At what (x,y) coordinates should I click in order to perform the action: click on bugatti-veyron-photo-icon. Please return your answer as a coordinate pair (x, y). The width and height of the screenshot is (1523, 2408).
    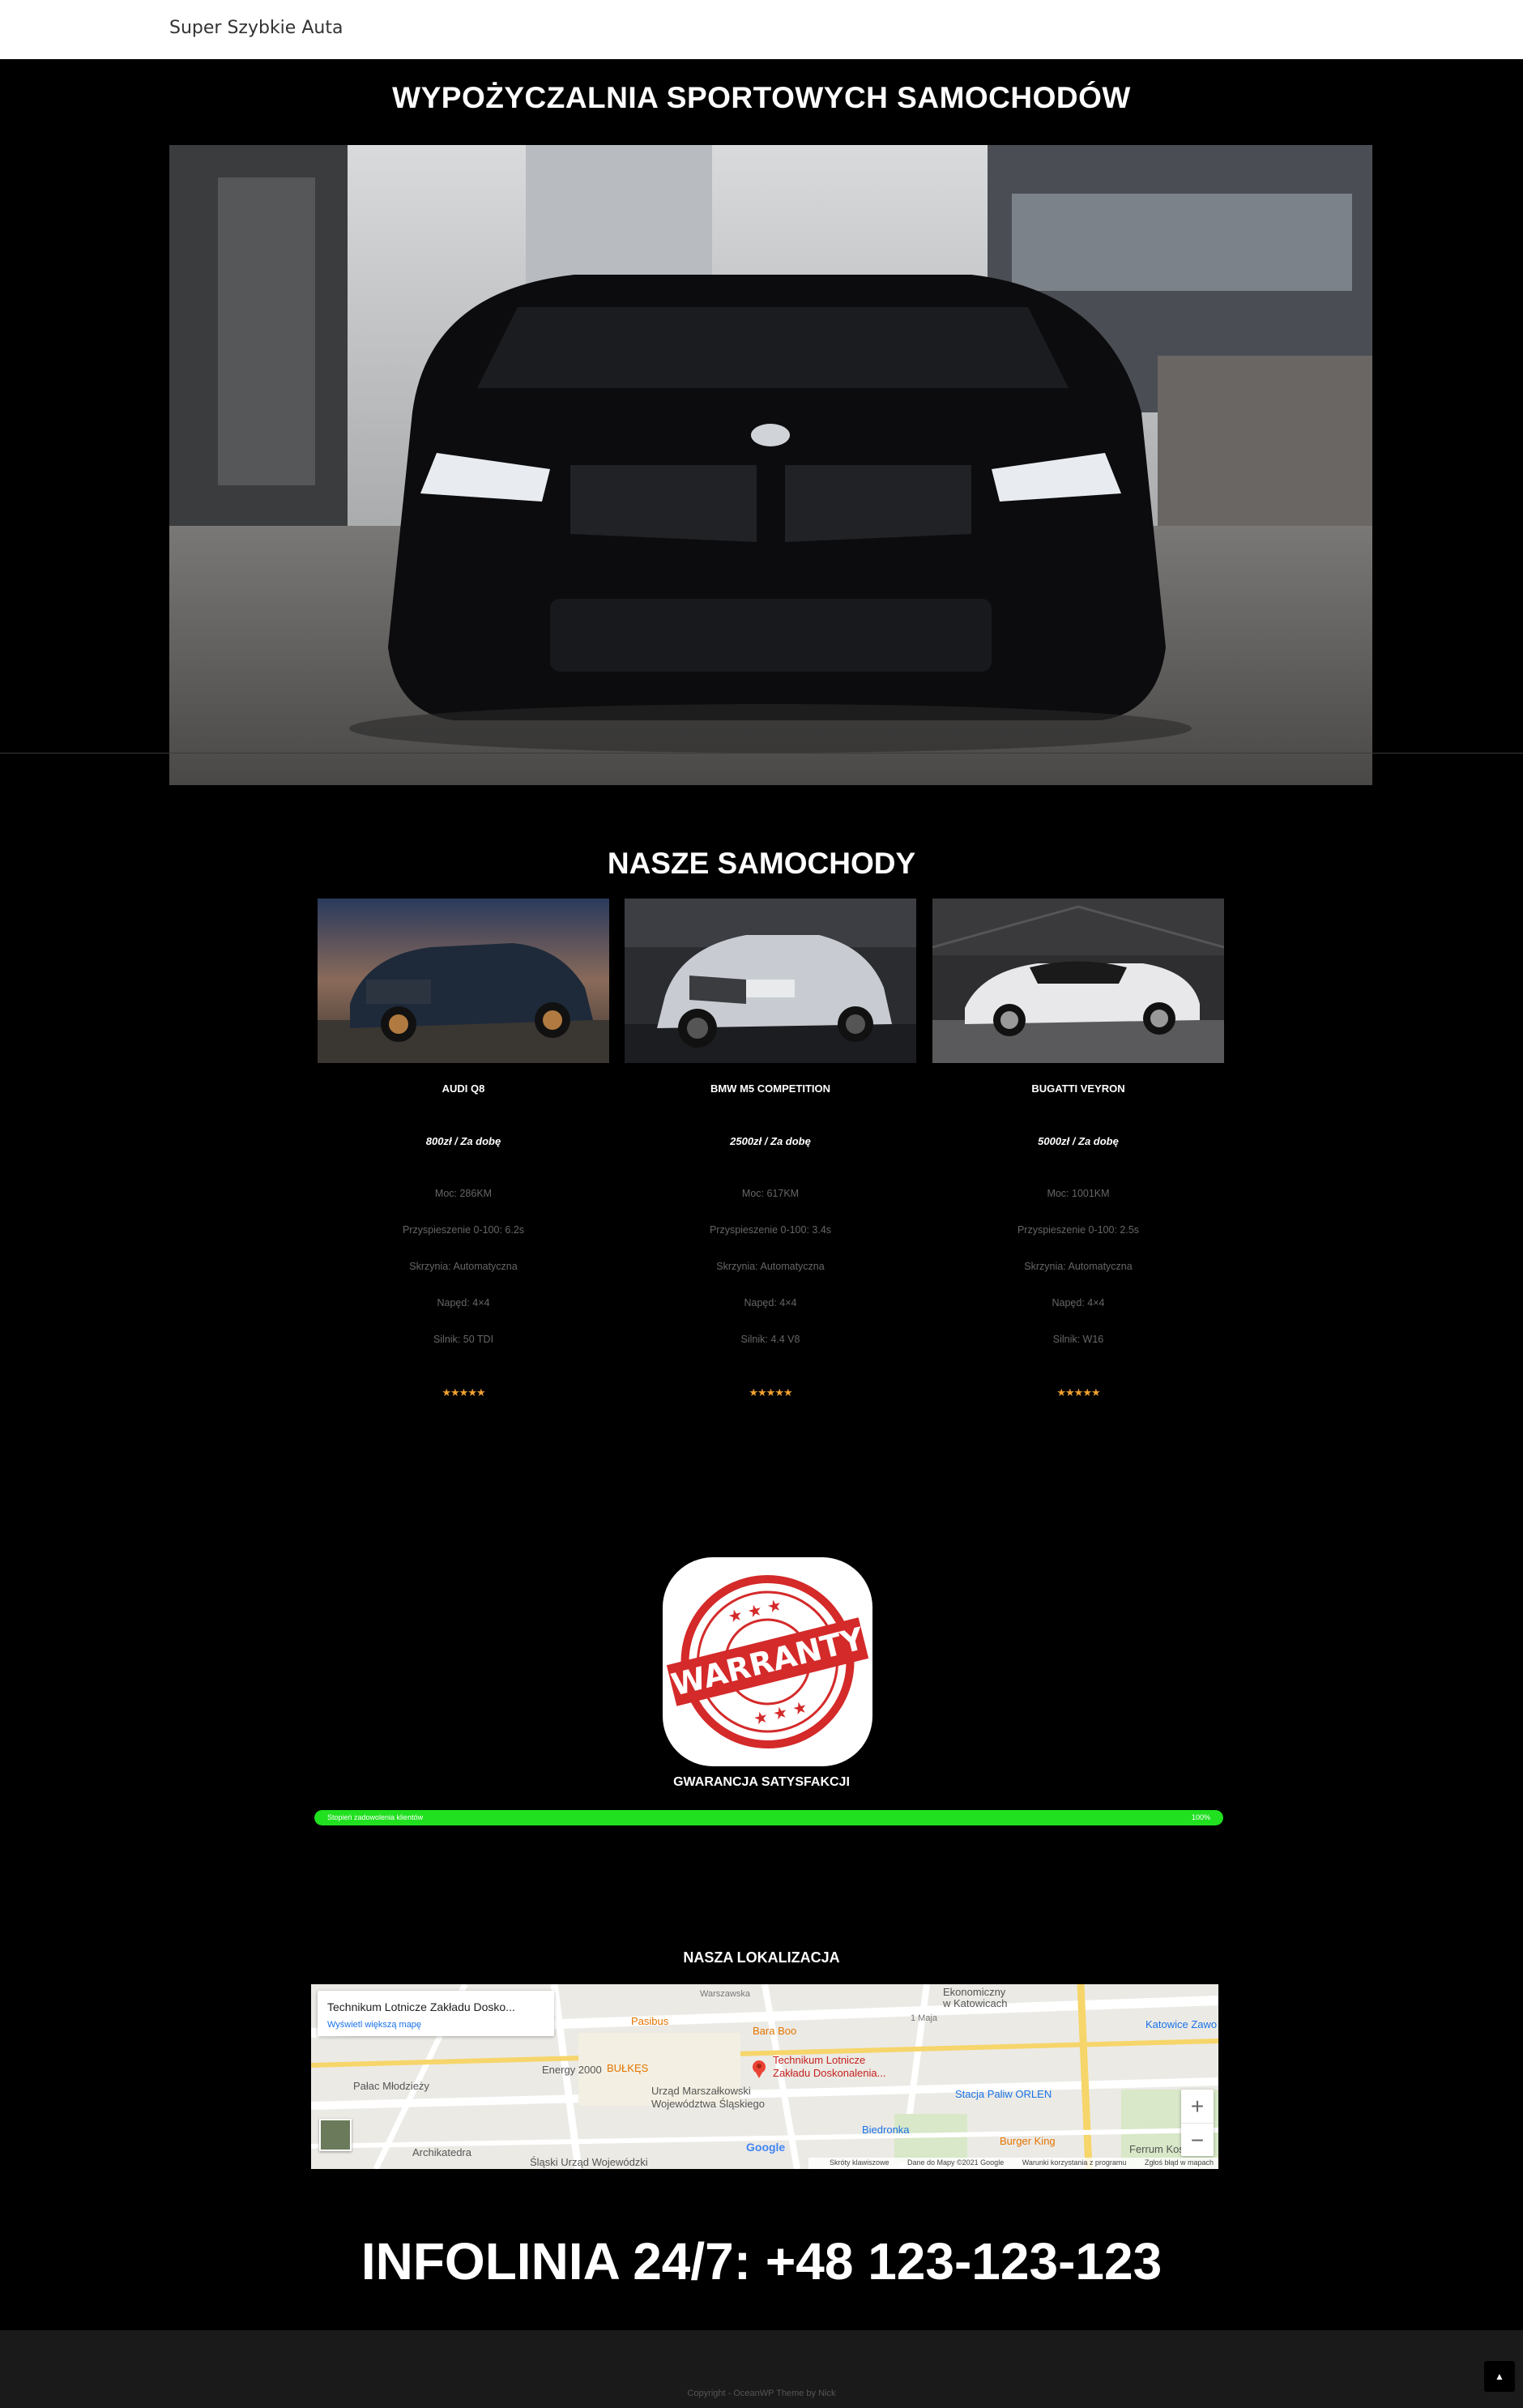
    Looking at the image, I should click on (1078, 981).